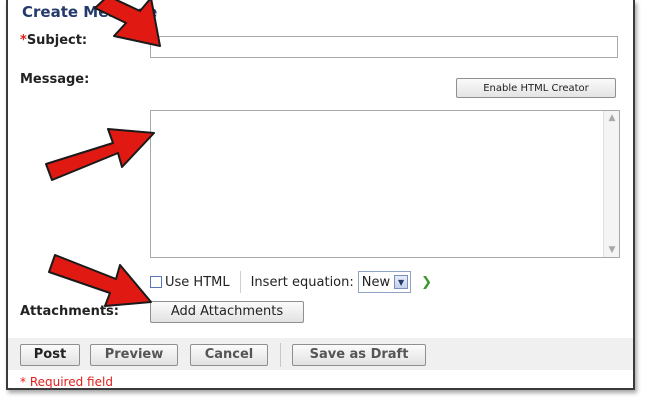 Image resolution: width=649 pixels, height=402 pixels. What do you see at coordinates (50, 355) in the screenshot?
I see `post-button: Post` at bounding box center [50, 355].